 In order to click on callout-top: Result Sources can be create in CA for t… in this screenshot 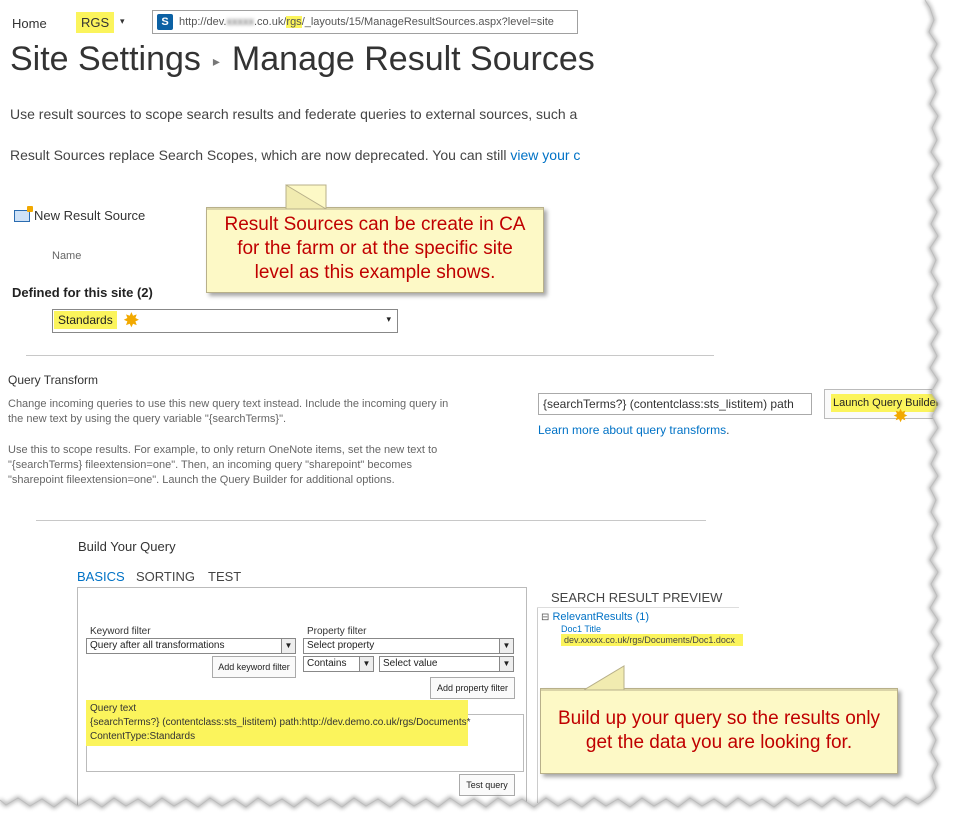, I will do `click(375, 250)`.